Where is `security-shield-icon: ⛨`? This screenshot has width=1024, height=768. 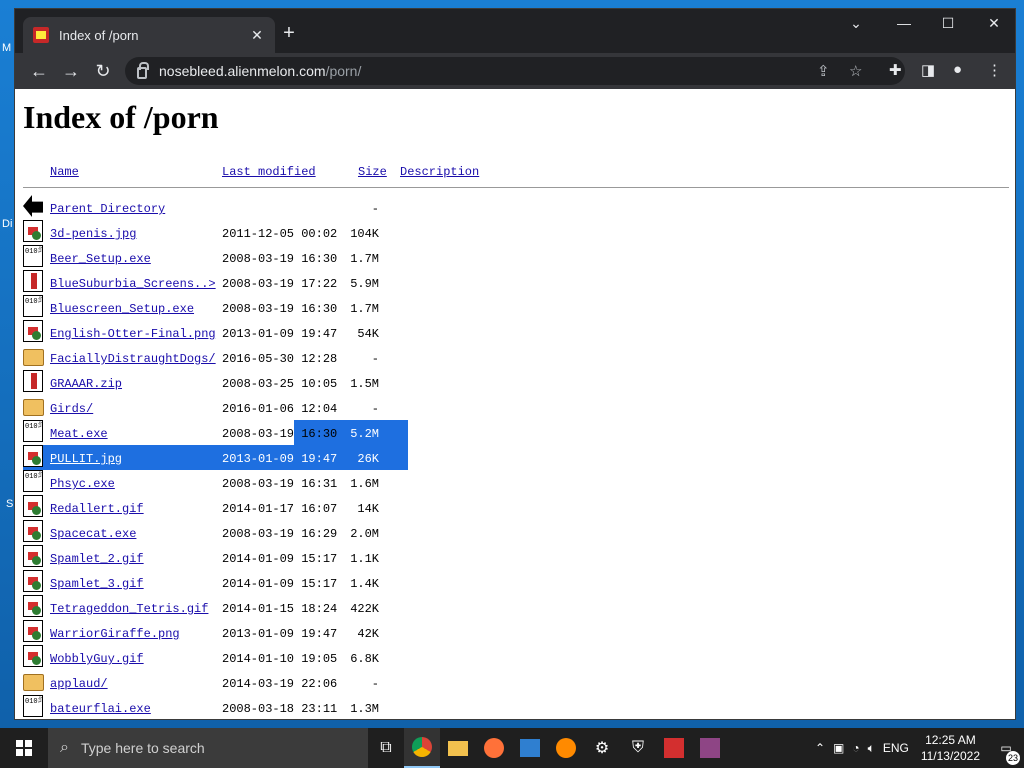
security-shield-icon: ⛨ is located at coordinates (638, 748).